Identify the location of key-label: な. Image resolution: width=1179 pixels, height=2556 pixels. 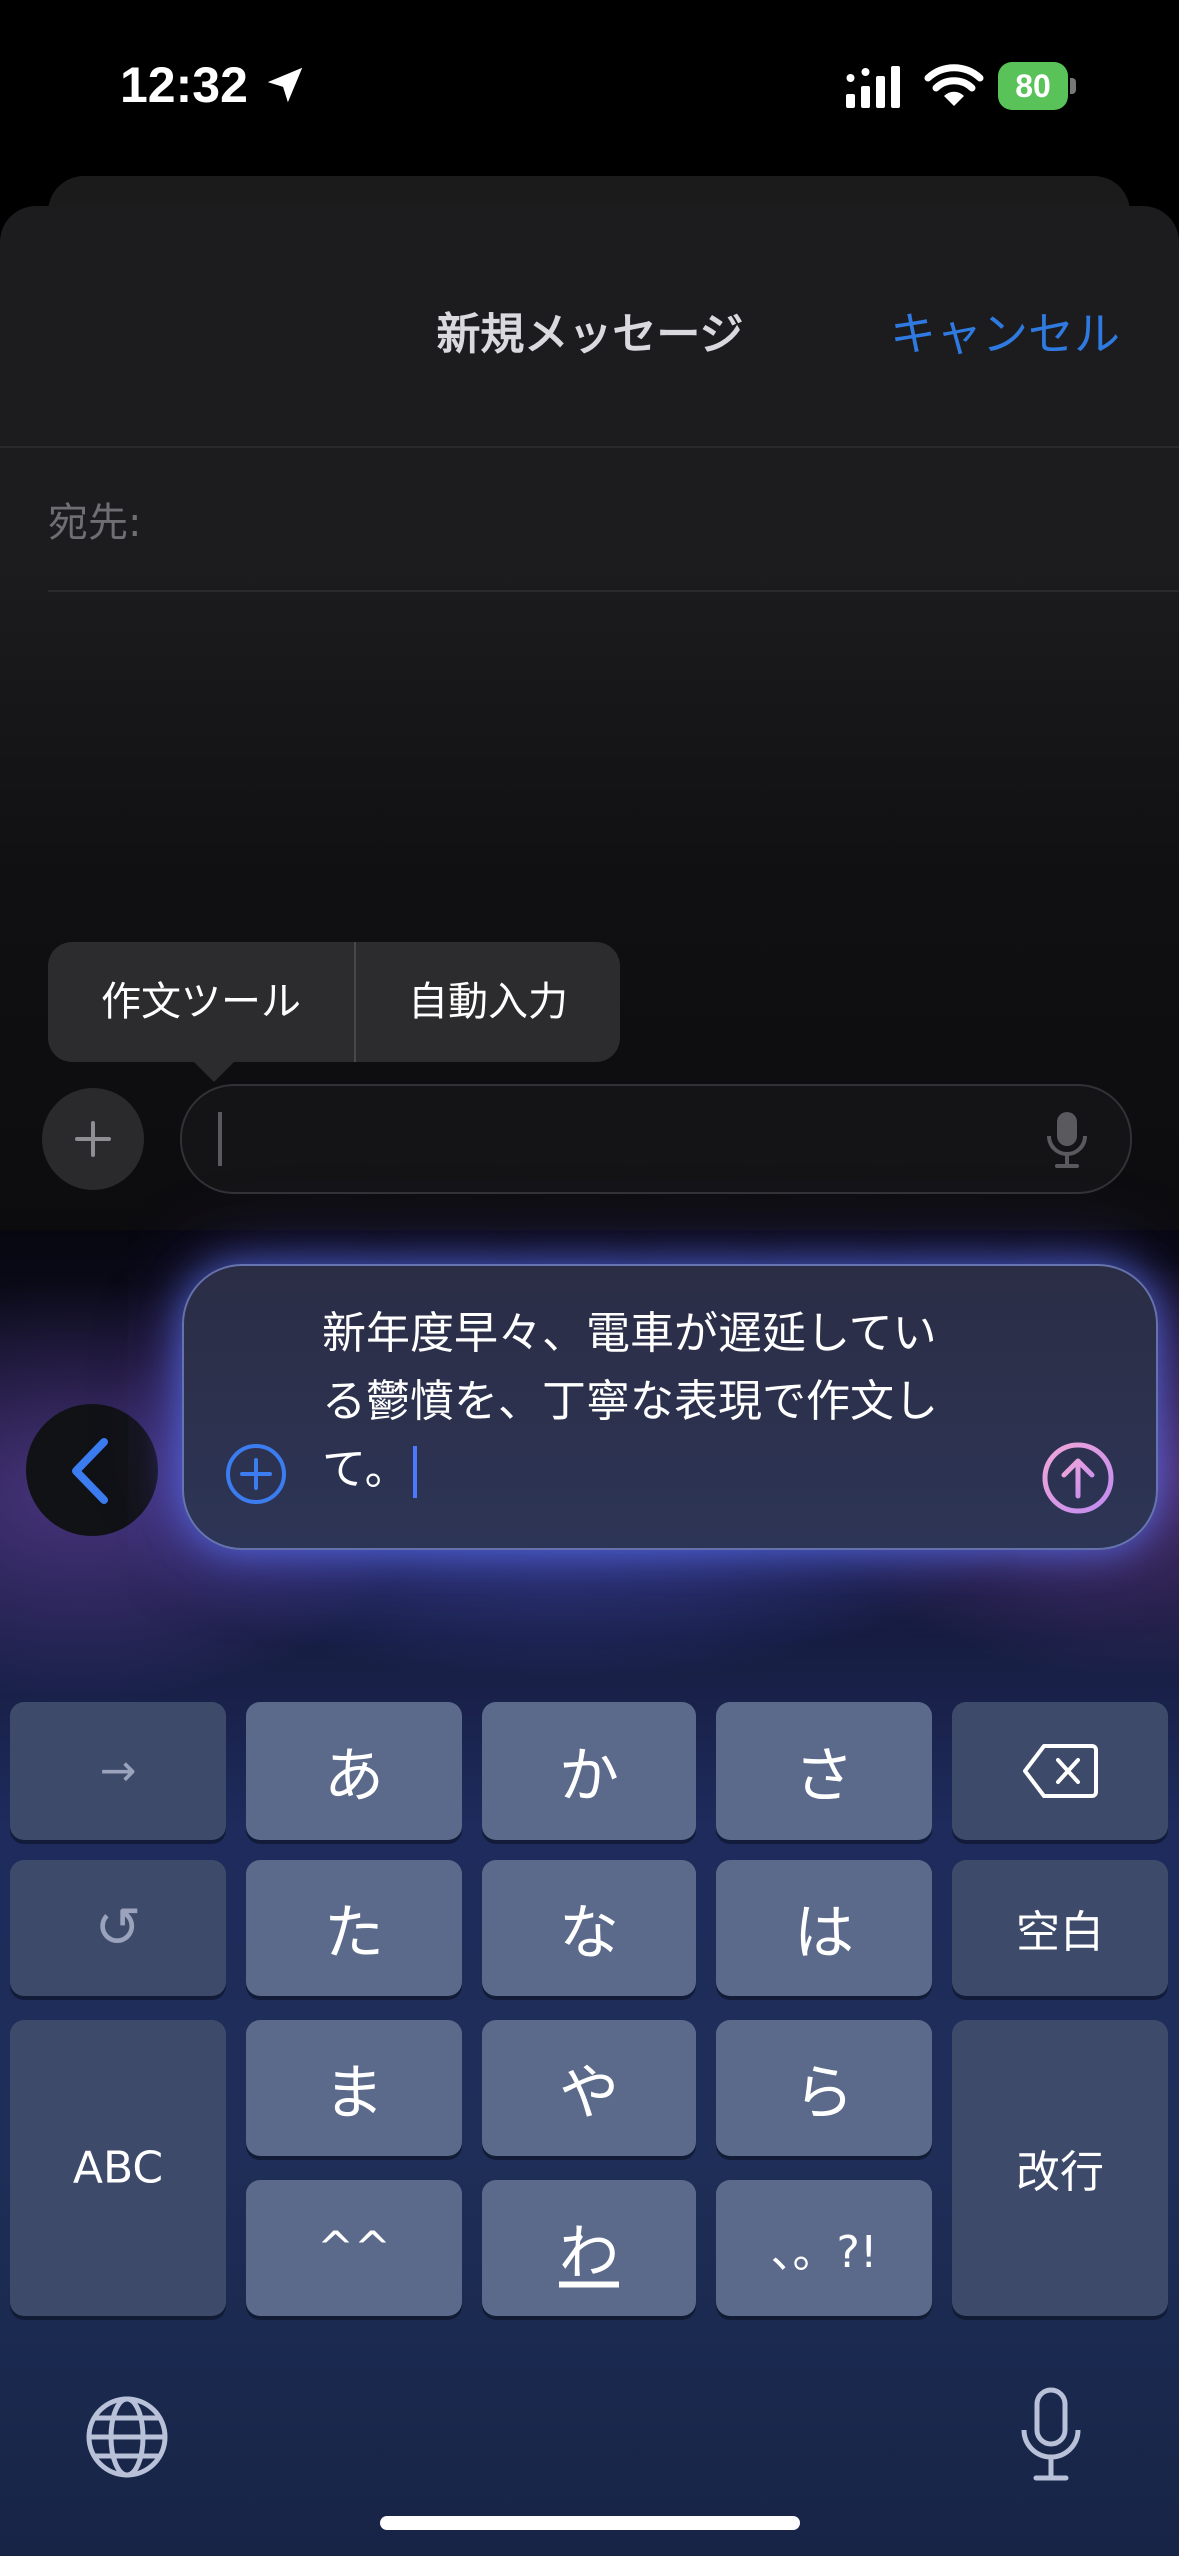
(589, 1933).